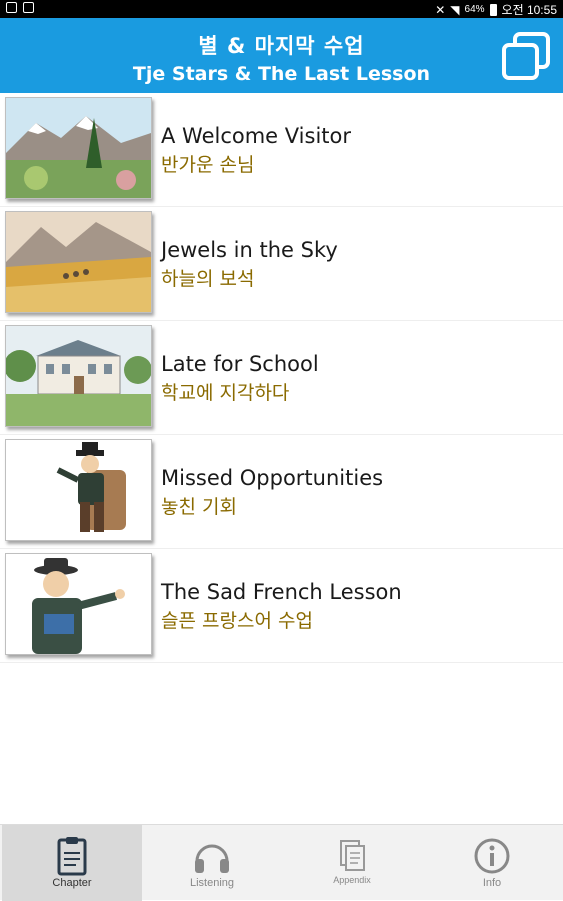  Describe the element at coordinates (237, 621) in the screenshot. I see `chapter-title-korean: 슬픈 프랑스어 수업` at that location.